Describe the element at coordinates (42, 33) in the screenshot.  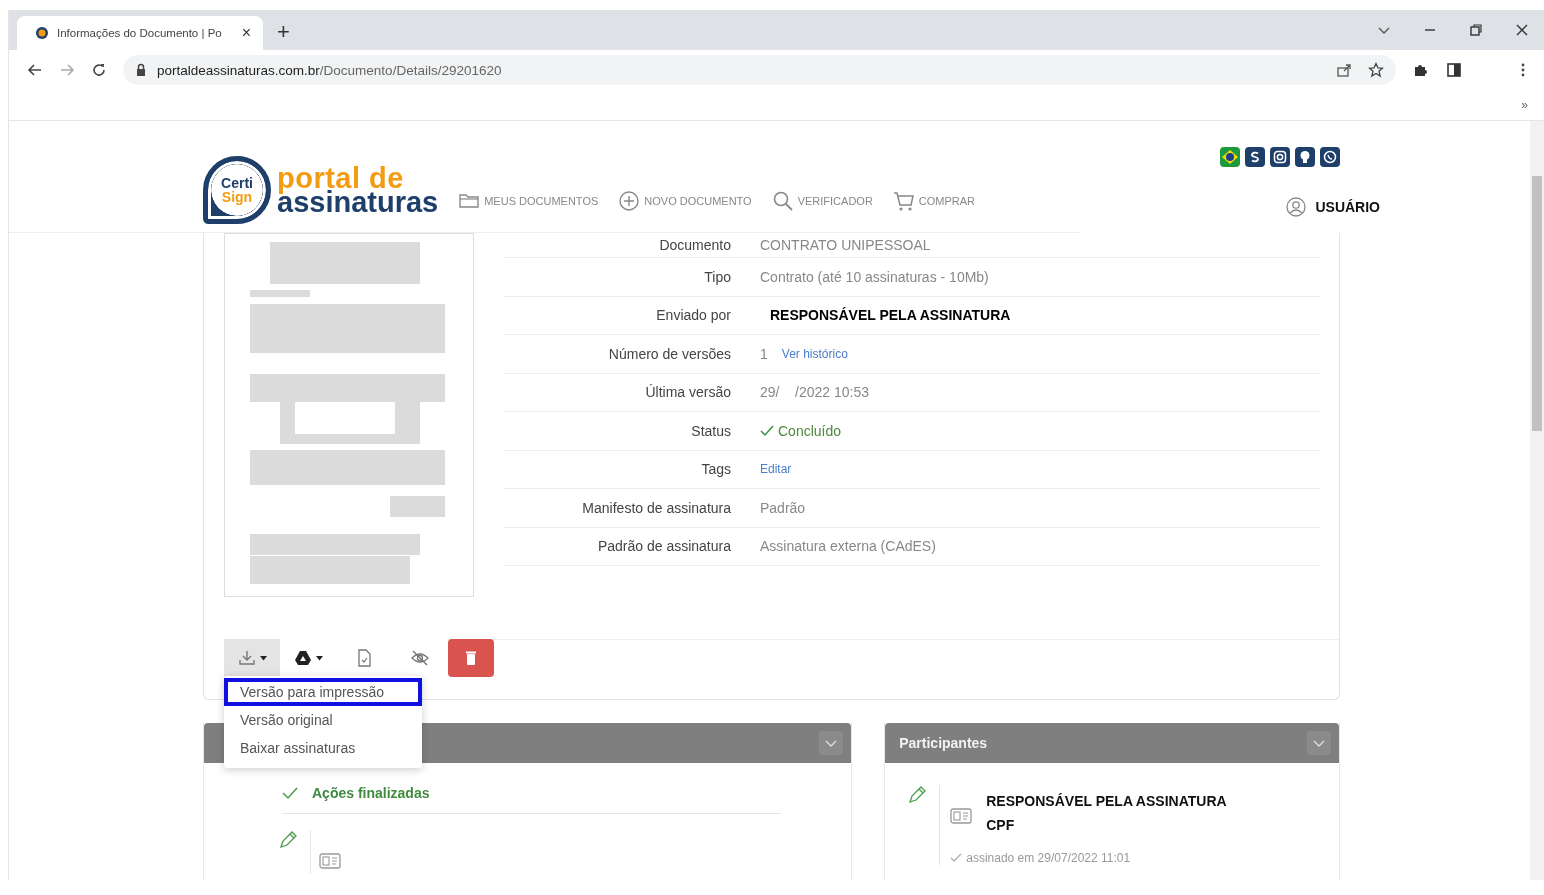
I see `site-icon` at that location.